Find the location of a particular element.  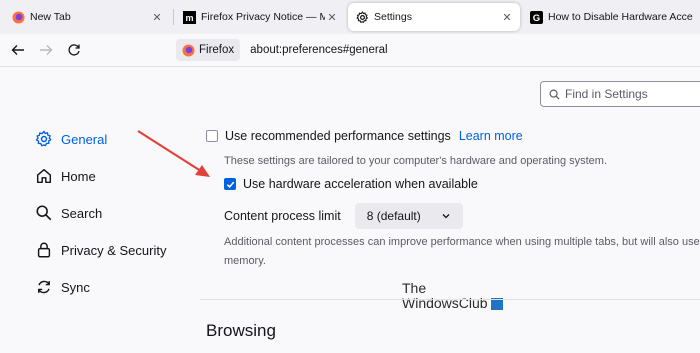

reload-button is located at coordinates (74, 50).